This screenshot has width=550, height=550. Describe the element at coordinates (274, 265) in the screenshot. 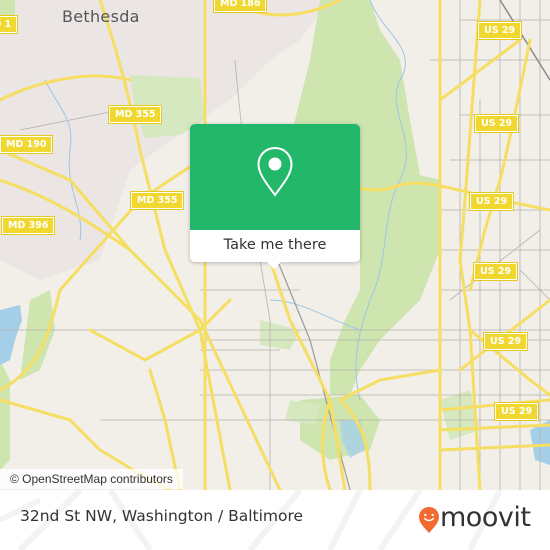

I see `popup-pointer` at that location.